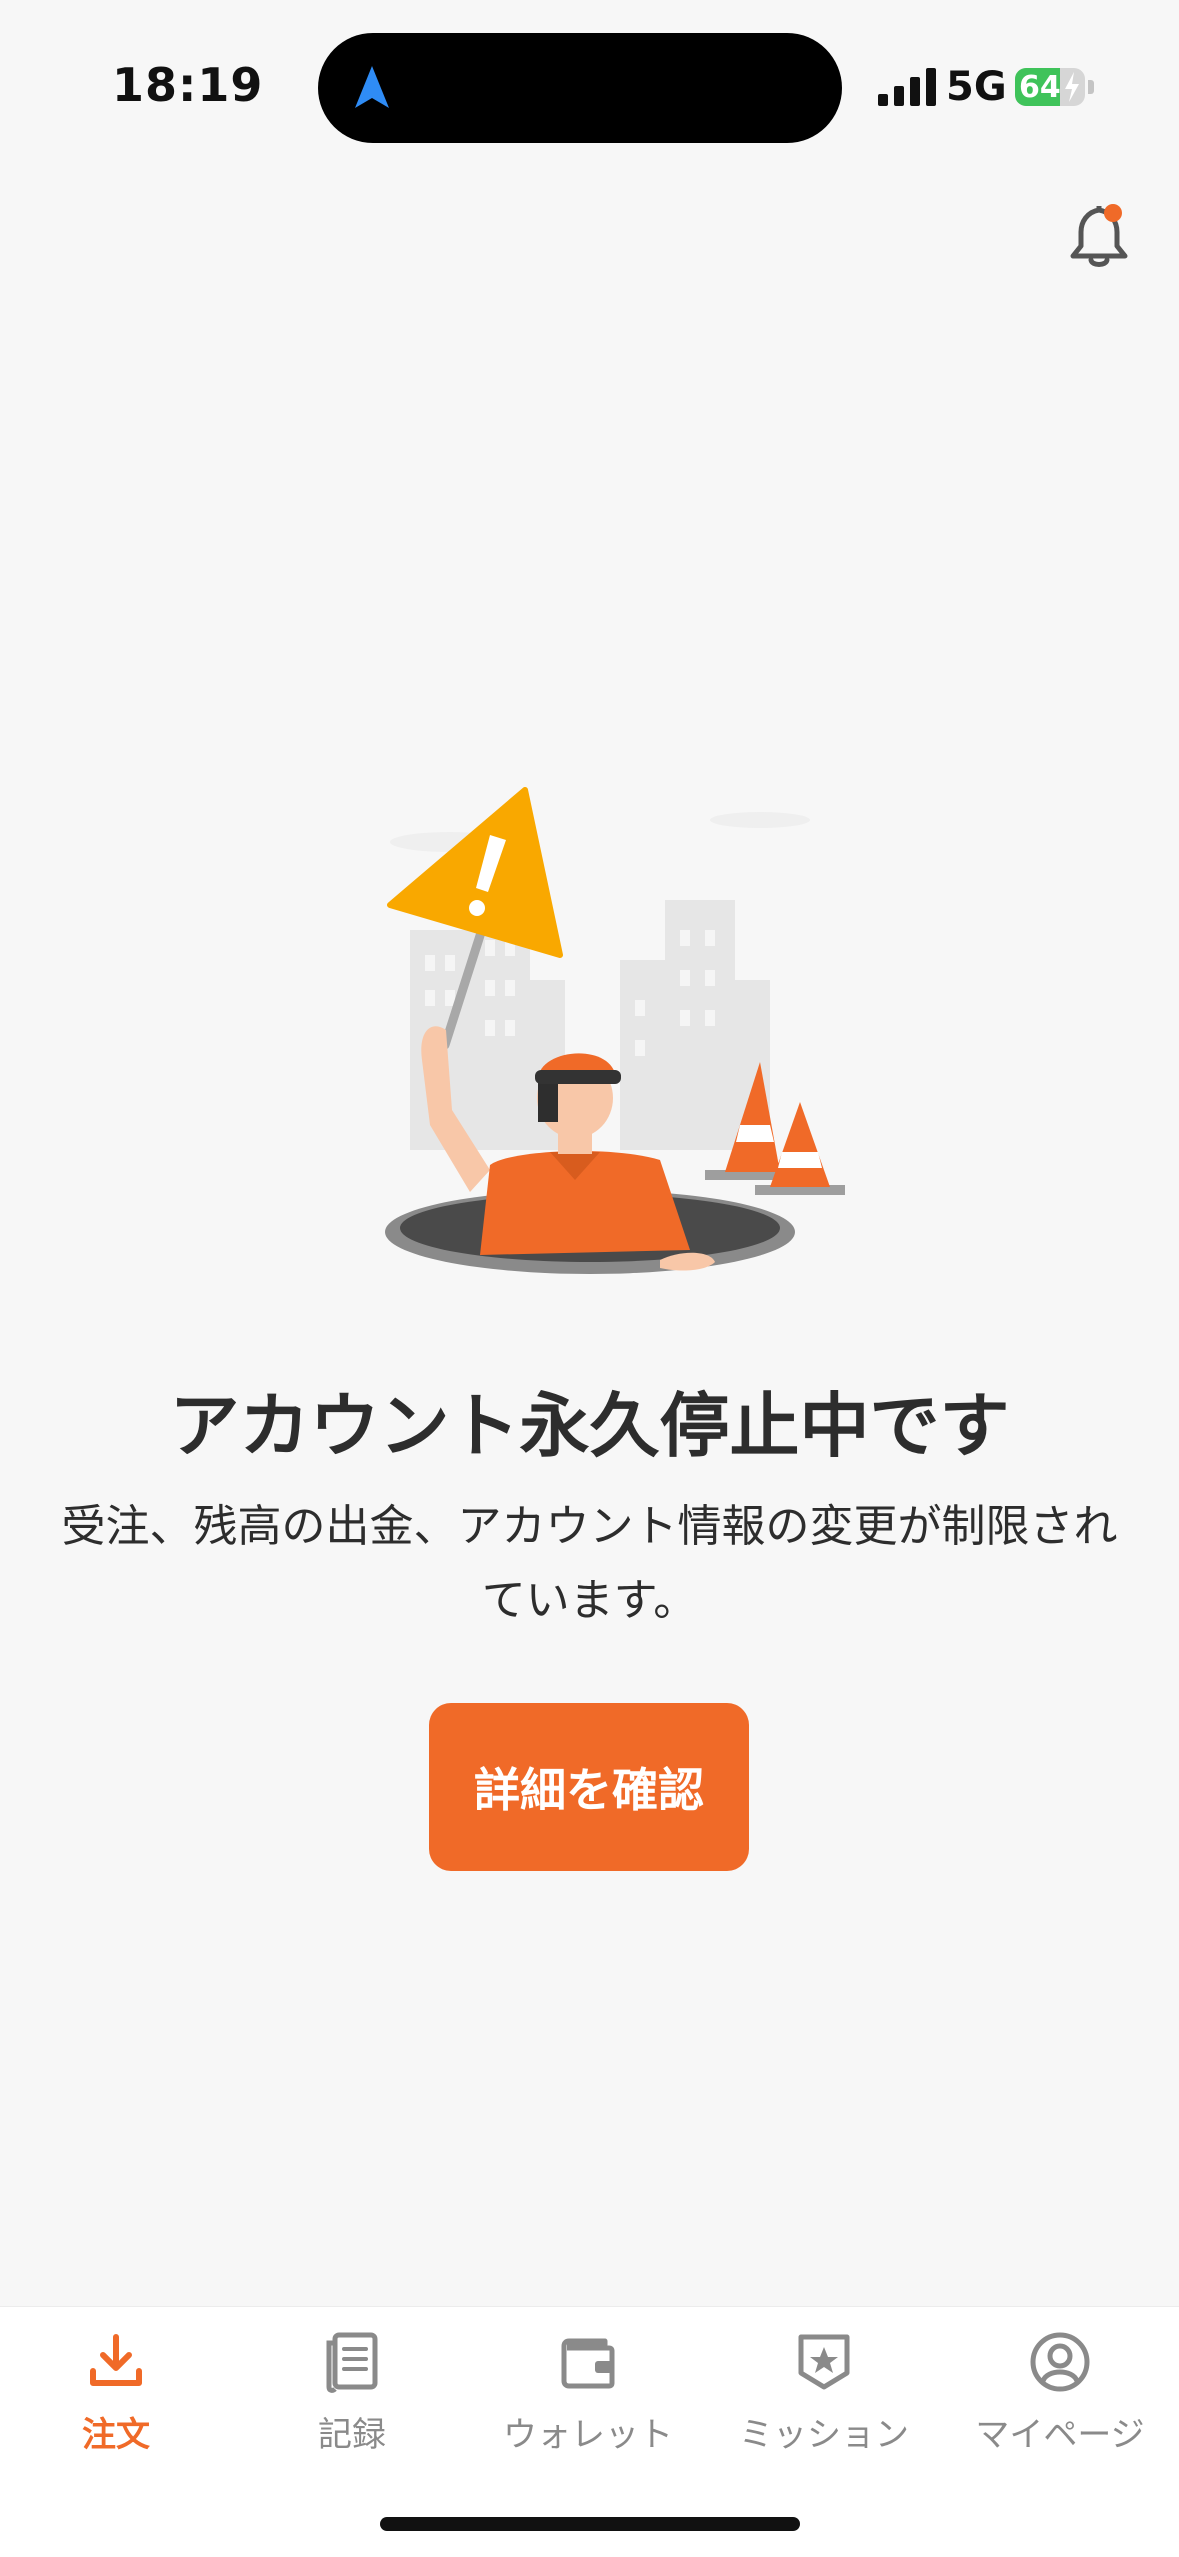 This screenshot has height=2557, width=1179. I want to click on description-line-1: 受注、残高の出金、アカウント情報の変更が制限され, so click(589, 1526).